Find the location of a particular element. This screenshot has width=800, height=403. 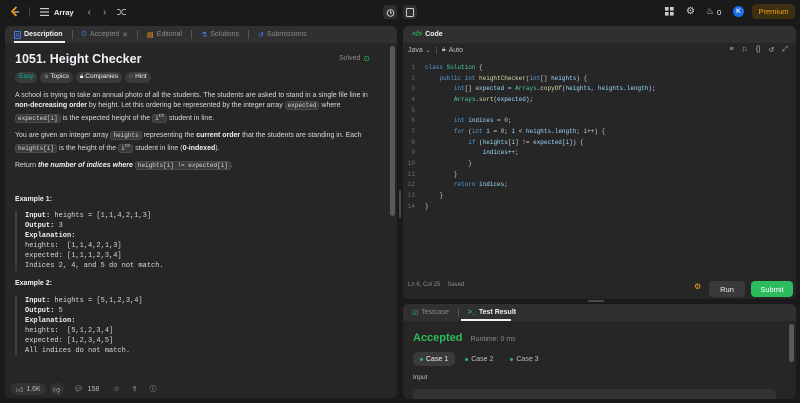

code-tab: </> Code is located at coordinates (427, 34).